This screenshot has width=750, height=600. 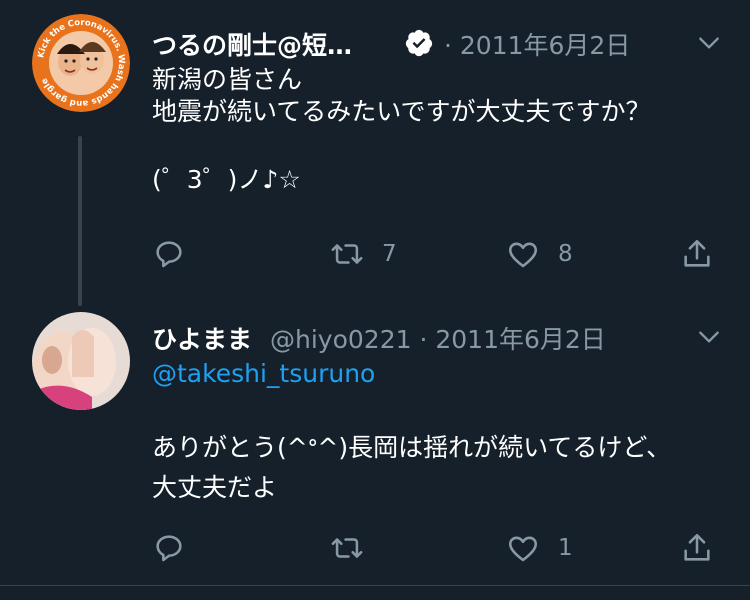 I want to click on user-handle: @hiyo0221, so click(x=341, y=339).